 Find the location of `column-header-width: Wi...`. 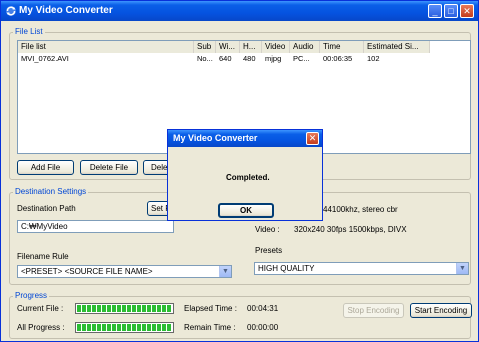

column-header-width: Wi... is located at coordinates (228, 47).